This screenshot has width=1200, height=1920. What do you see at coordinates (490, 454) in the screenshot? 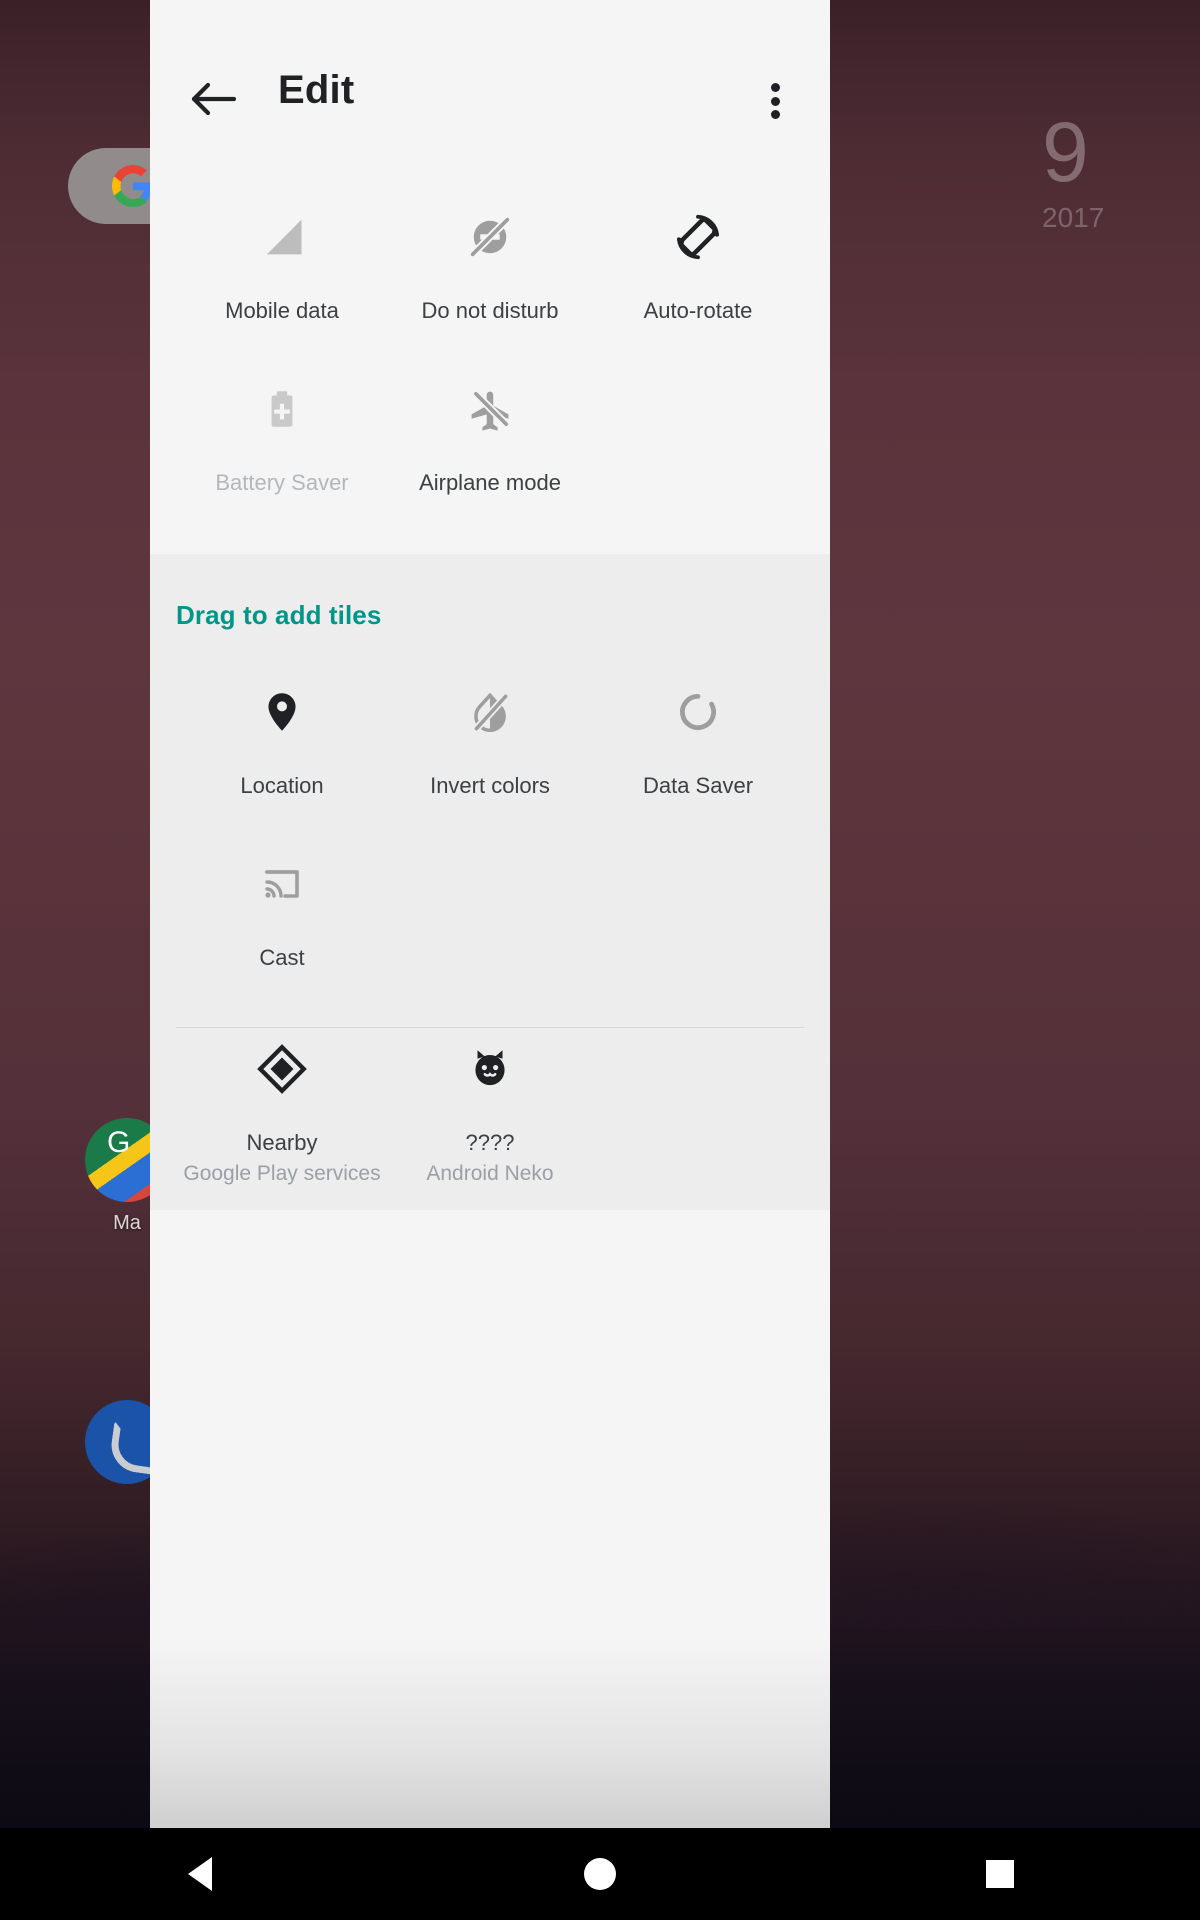
I see `tile-airplane-mode: Airplane mode` at bounding box center [490, 454].